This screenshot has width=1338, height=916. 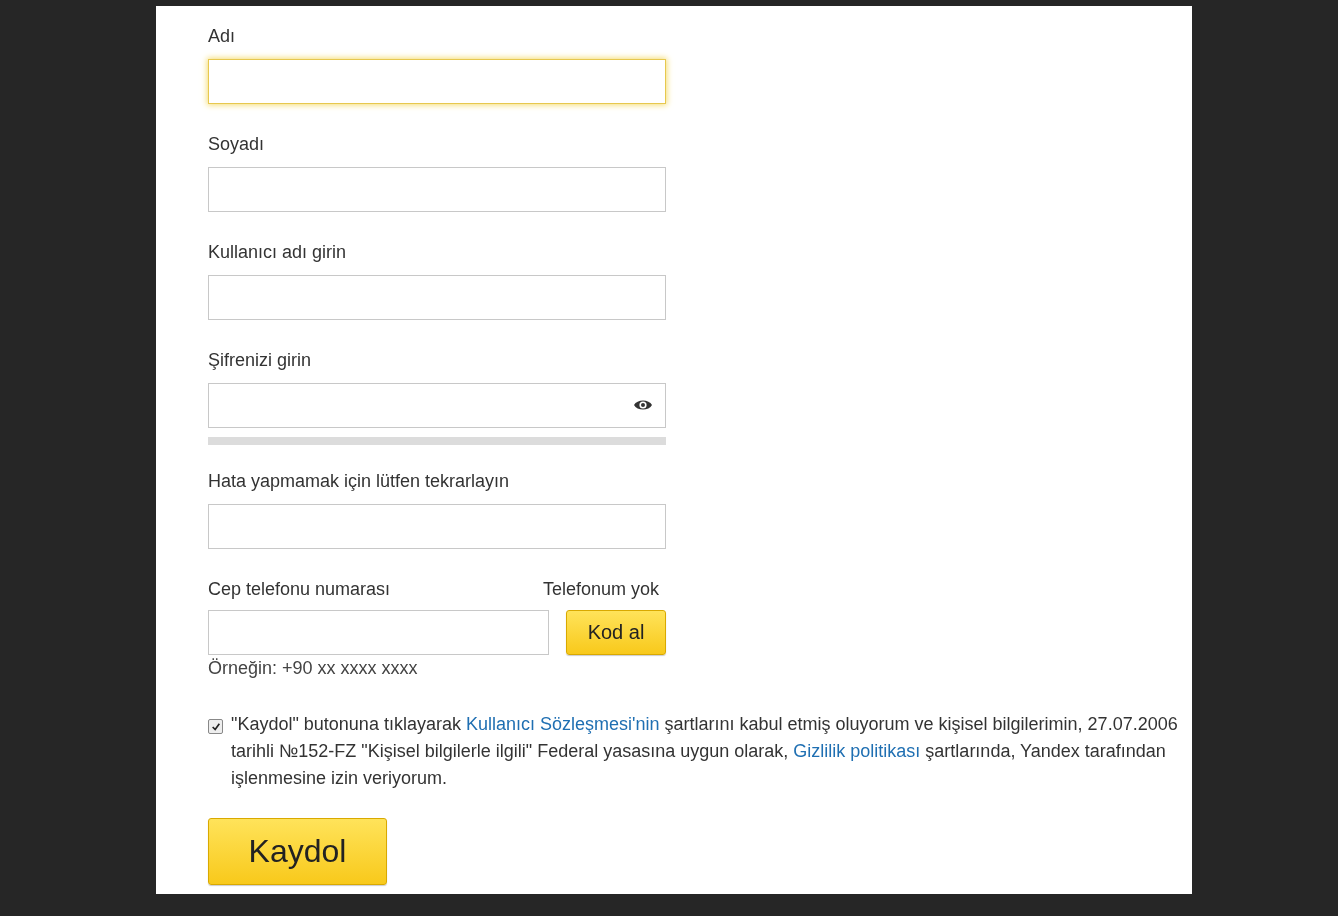 I want to click on field-label: Kullanıcı adı girin, so click(x=278, y=252).